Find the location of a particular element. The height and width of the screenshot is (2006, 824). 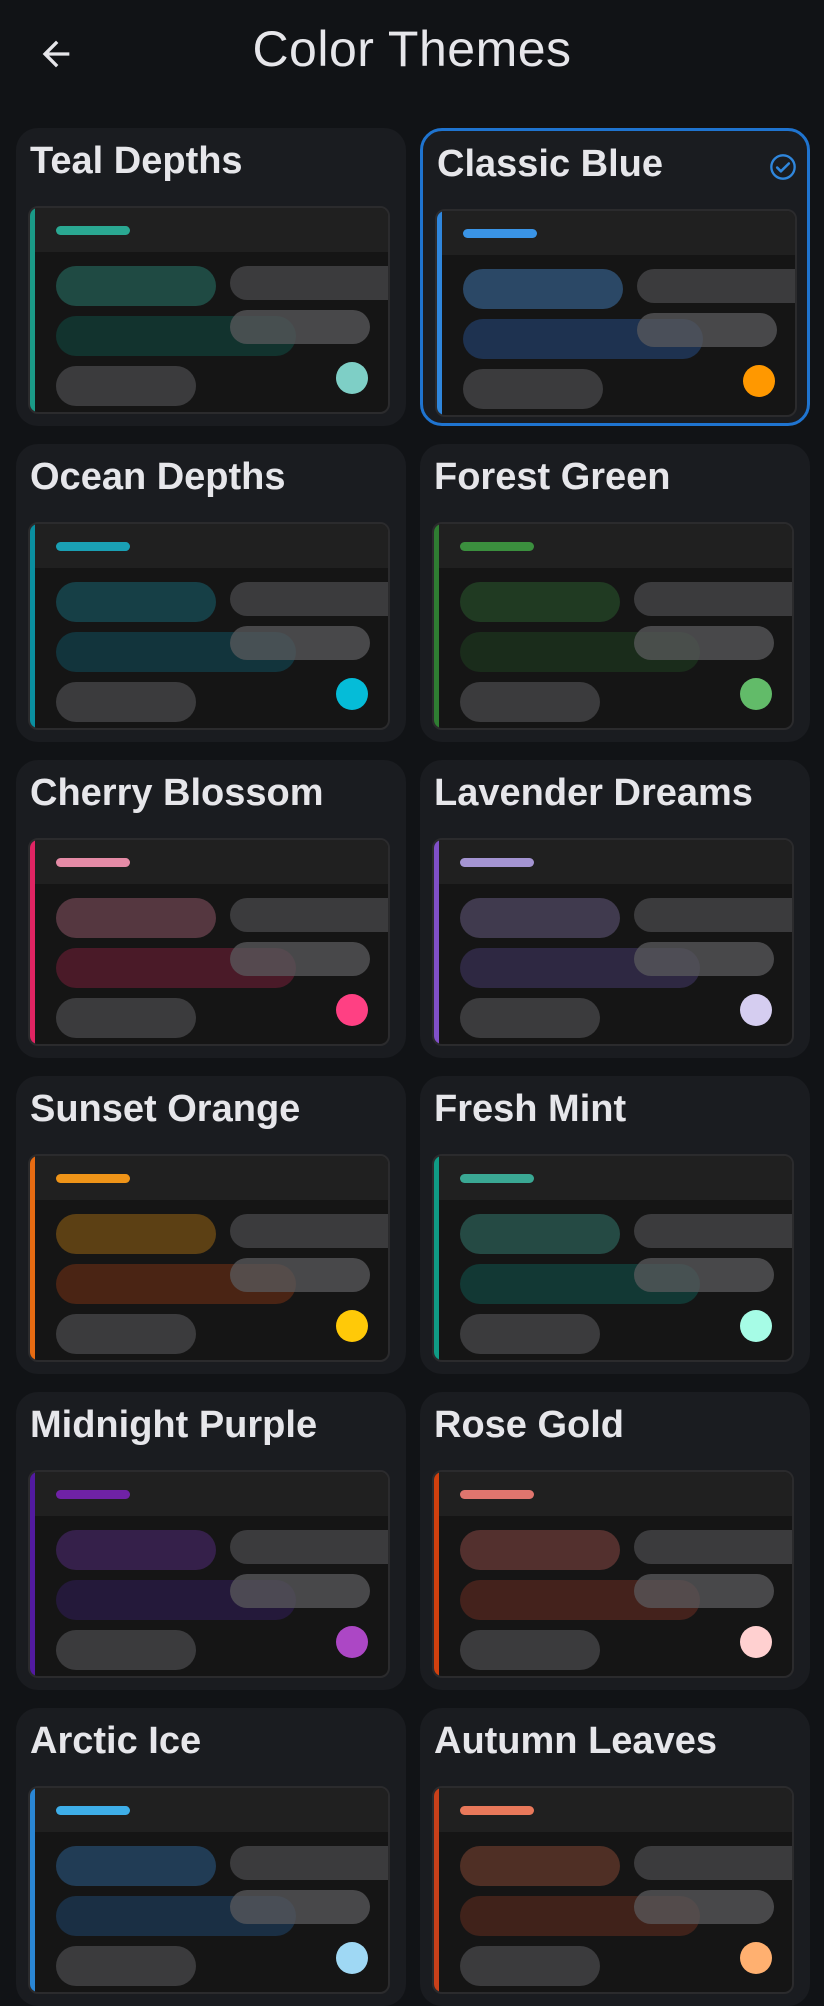

theme-card-rose-gold: Rose Gold is located at coordinates (615, 1541).